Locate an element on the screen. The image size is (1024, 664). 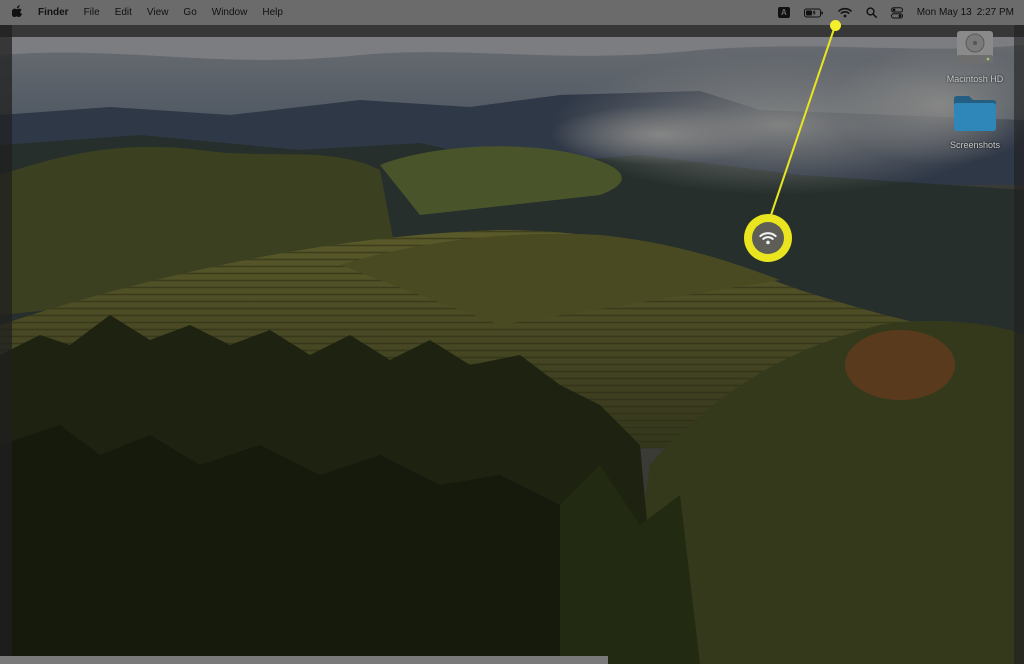
menu-file: File is located at coordinates (92, 12).